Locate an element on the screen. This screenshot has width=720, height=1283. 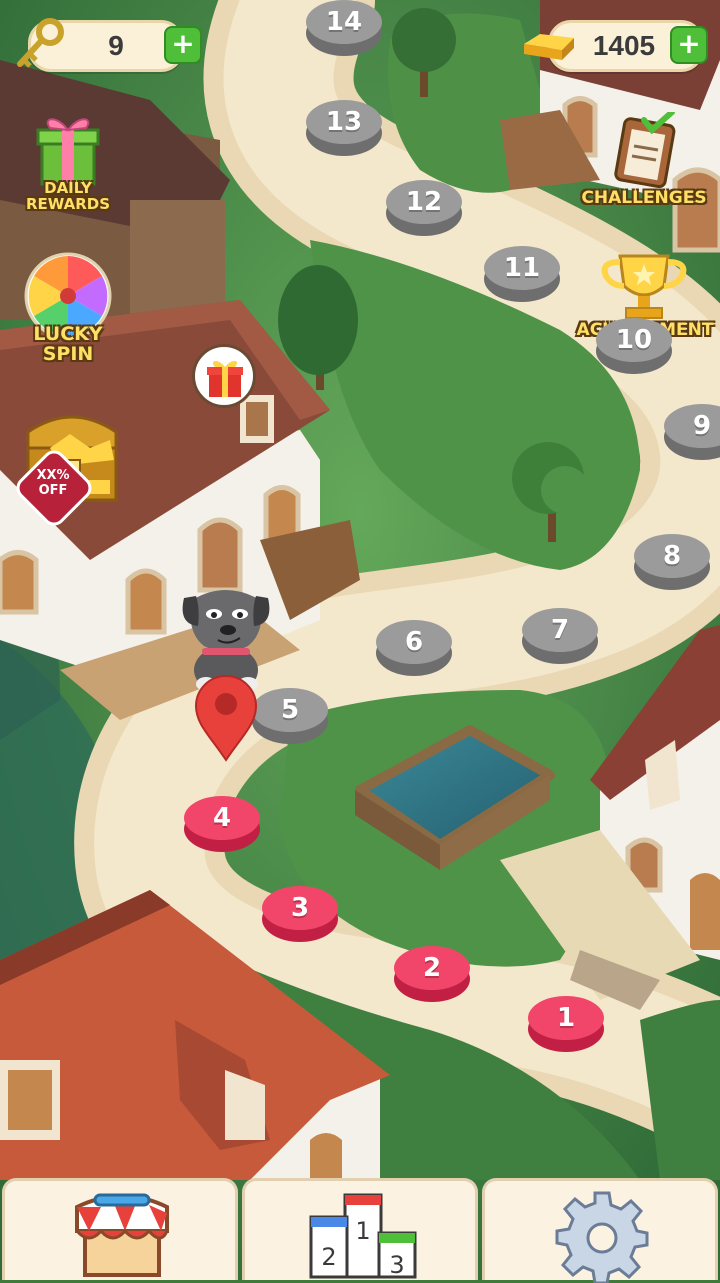
trophy-icon is located at coordinates (644, 286).